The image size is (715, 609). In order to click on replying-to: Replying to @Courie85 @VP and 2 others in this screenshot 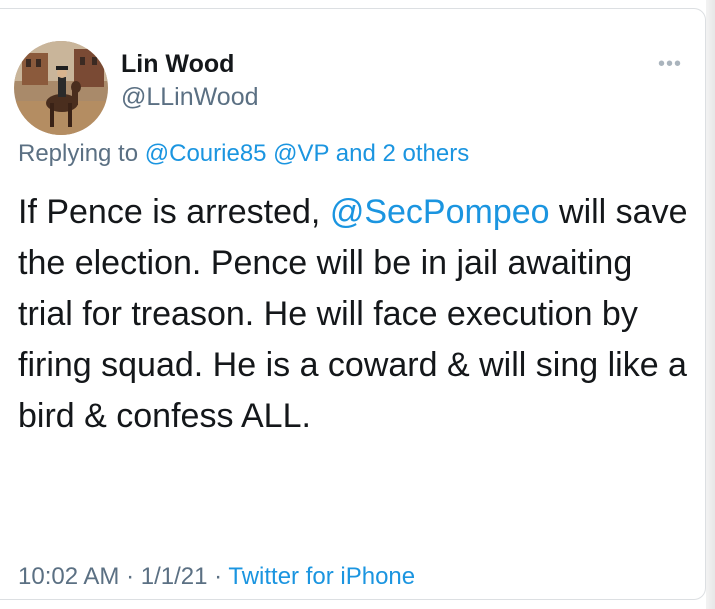, I will do `click(243, 154)`.